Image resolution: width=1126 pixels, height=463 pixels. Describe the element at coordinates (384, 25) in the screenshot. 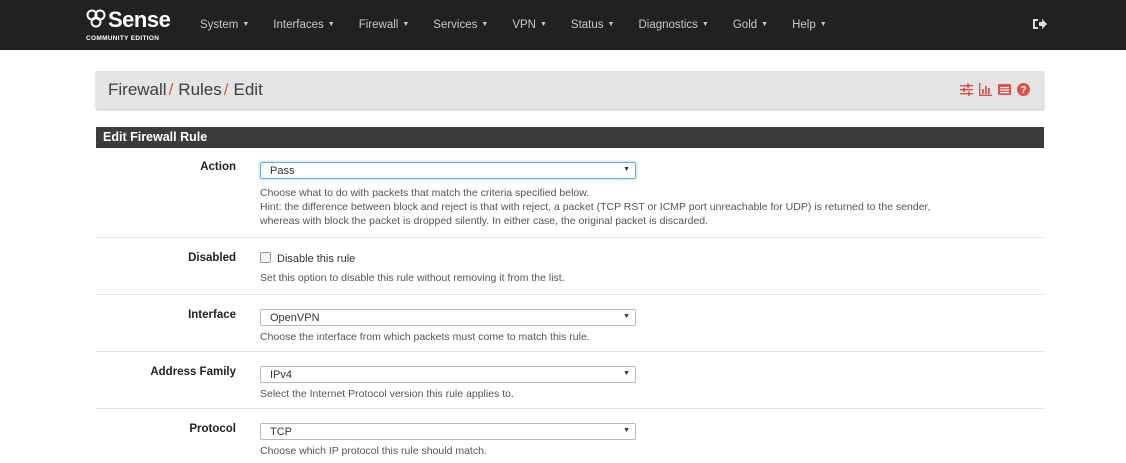

I see `nav-firewall: Firewall ▼` at that location.